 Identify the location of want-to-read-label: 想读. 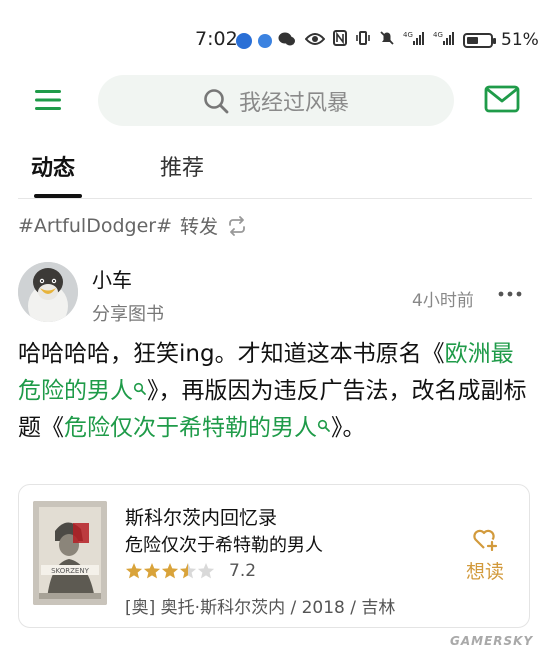
(484, 572).